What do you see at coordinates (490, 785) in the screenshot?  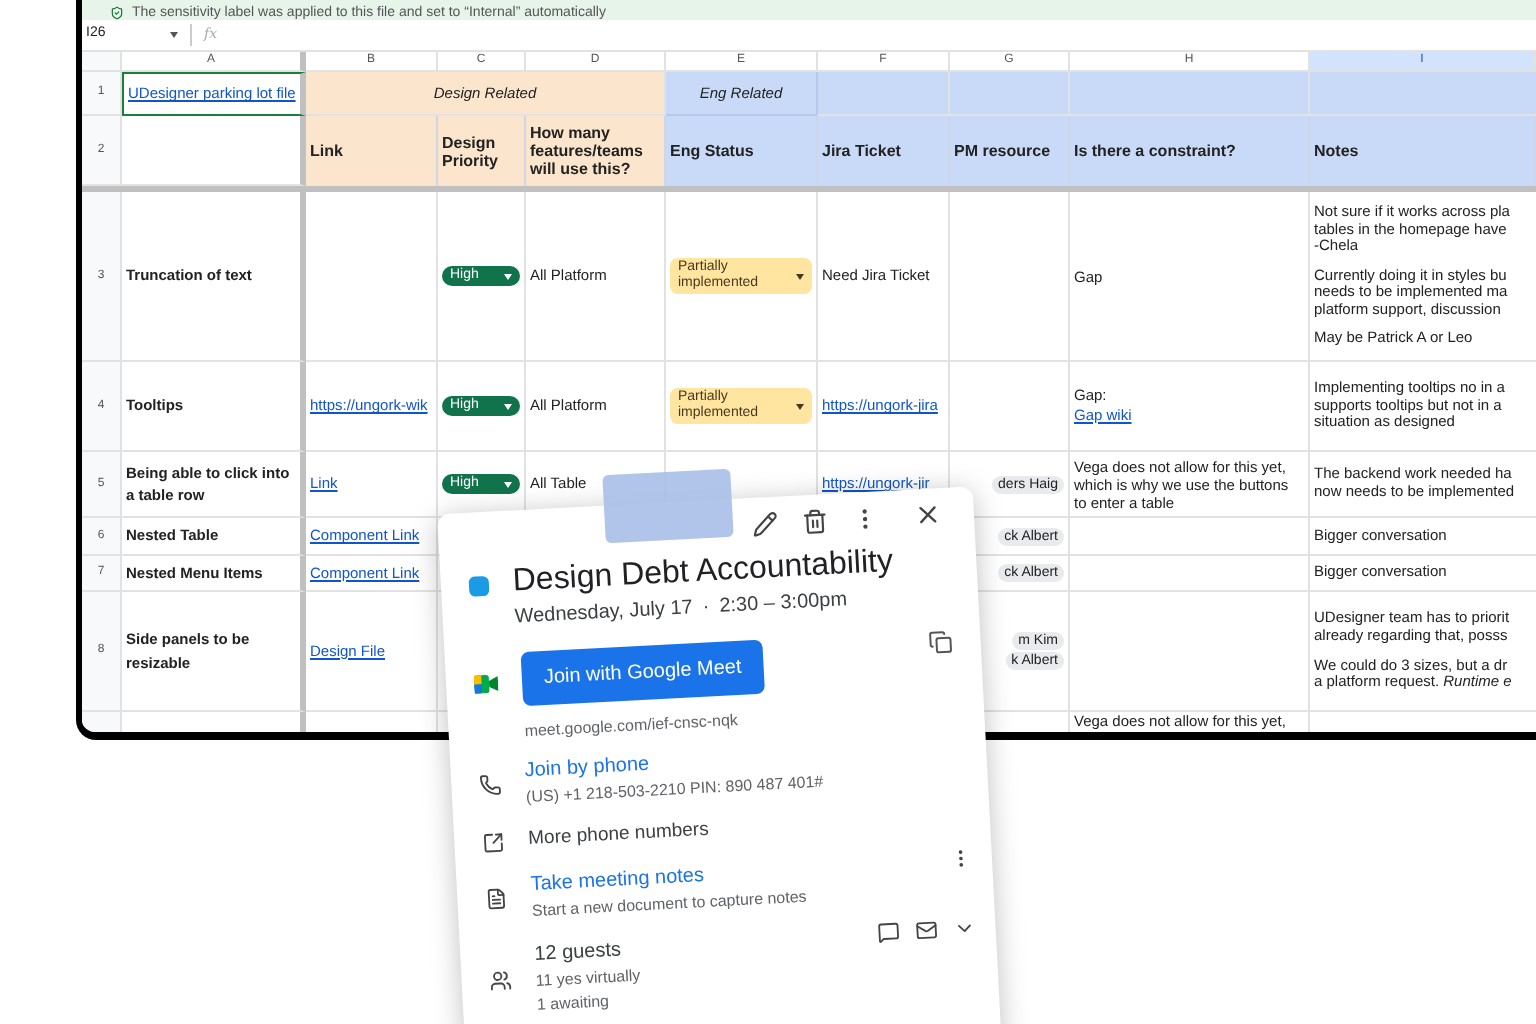 I see `phone-icon` at bounding box center [490, 785].